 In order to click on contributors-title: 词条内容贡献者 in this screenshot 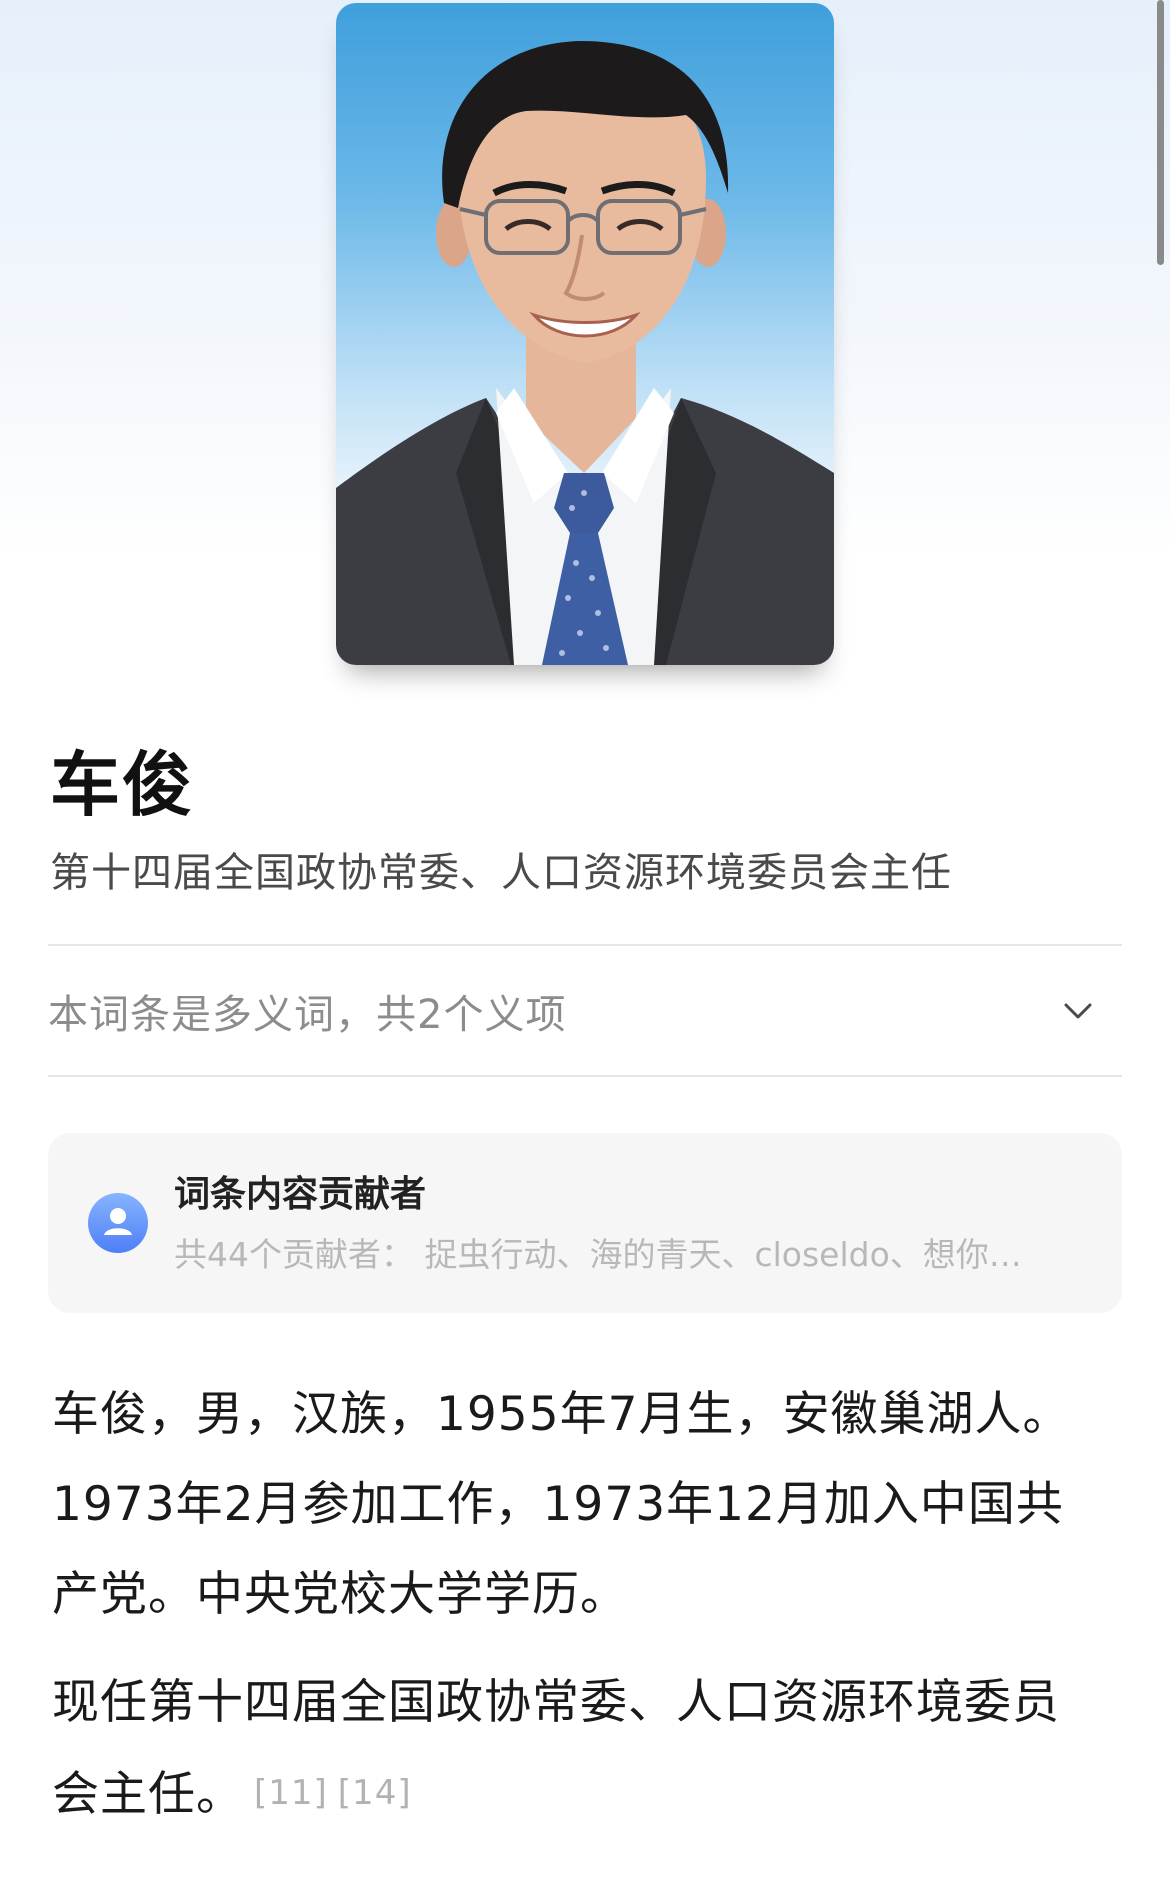, I will do `click(300, 1194)`.